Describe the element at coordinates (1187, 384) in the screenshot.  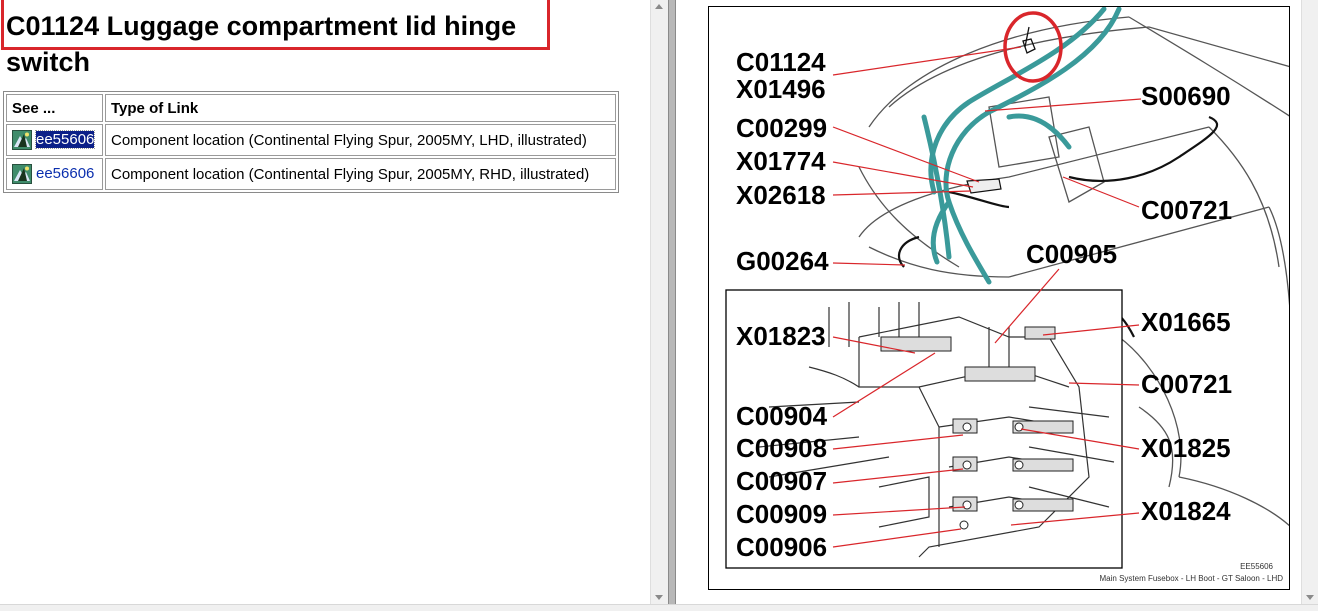
I see `label-c00721-bottom: C00721` at that location.